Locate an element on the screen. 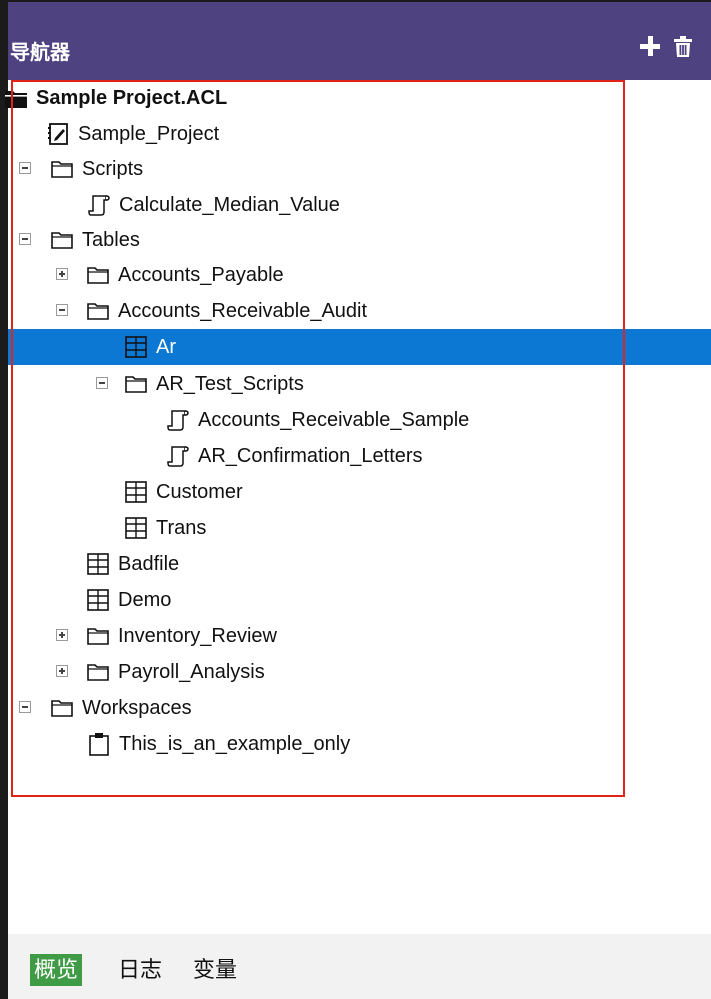  tree-item-label: This_is_an_example_only is located at coordinates (235, 744).